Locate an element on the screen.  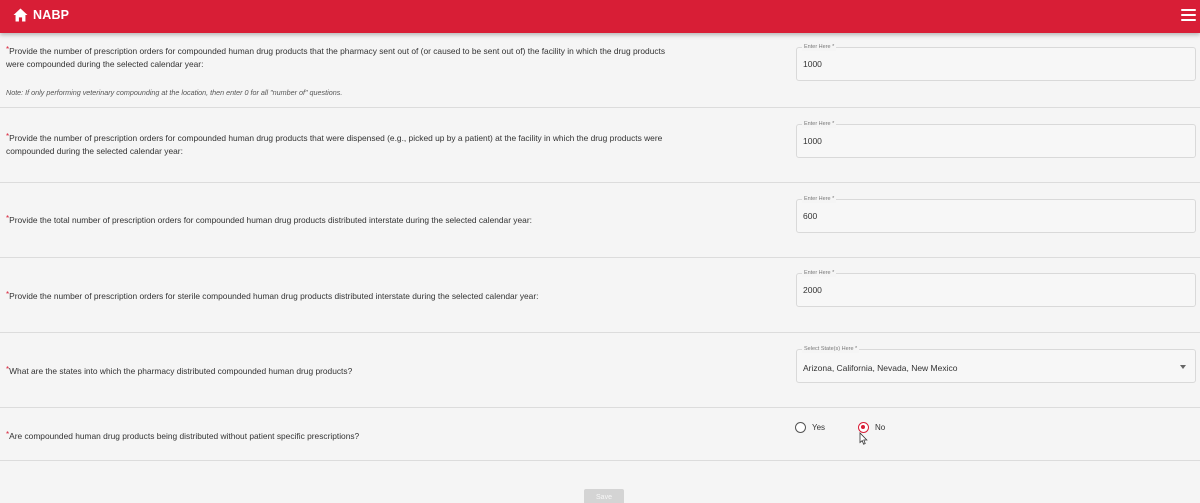
selected-states: Arizona, California, Nevada, New Mexico is located at coordinates (880, 368).